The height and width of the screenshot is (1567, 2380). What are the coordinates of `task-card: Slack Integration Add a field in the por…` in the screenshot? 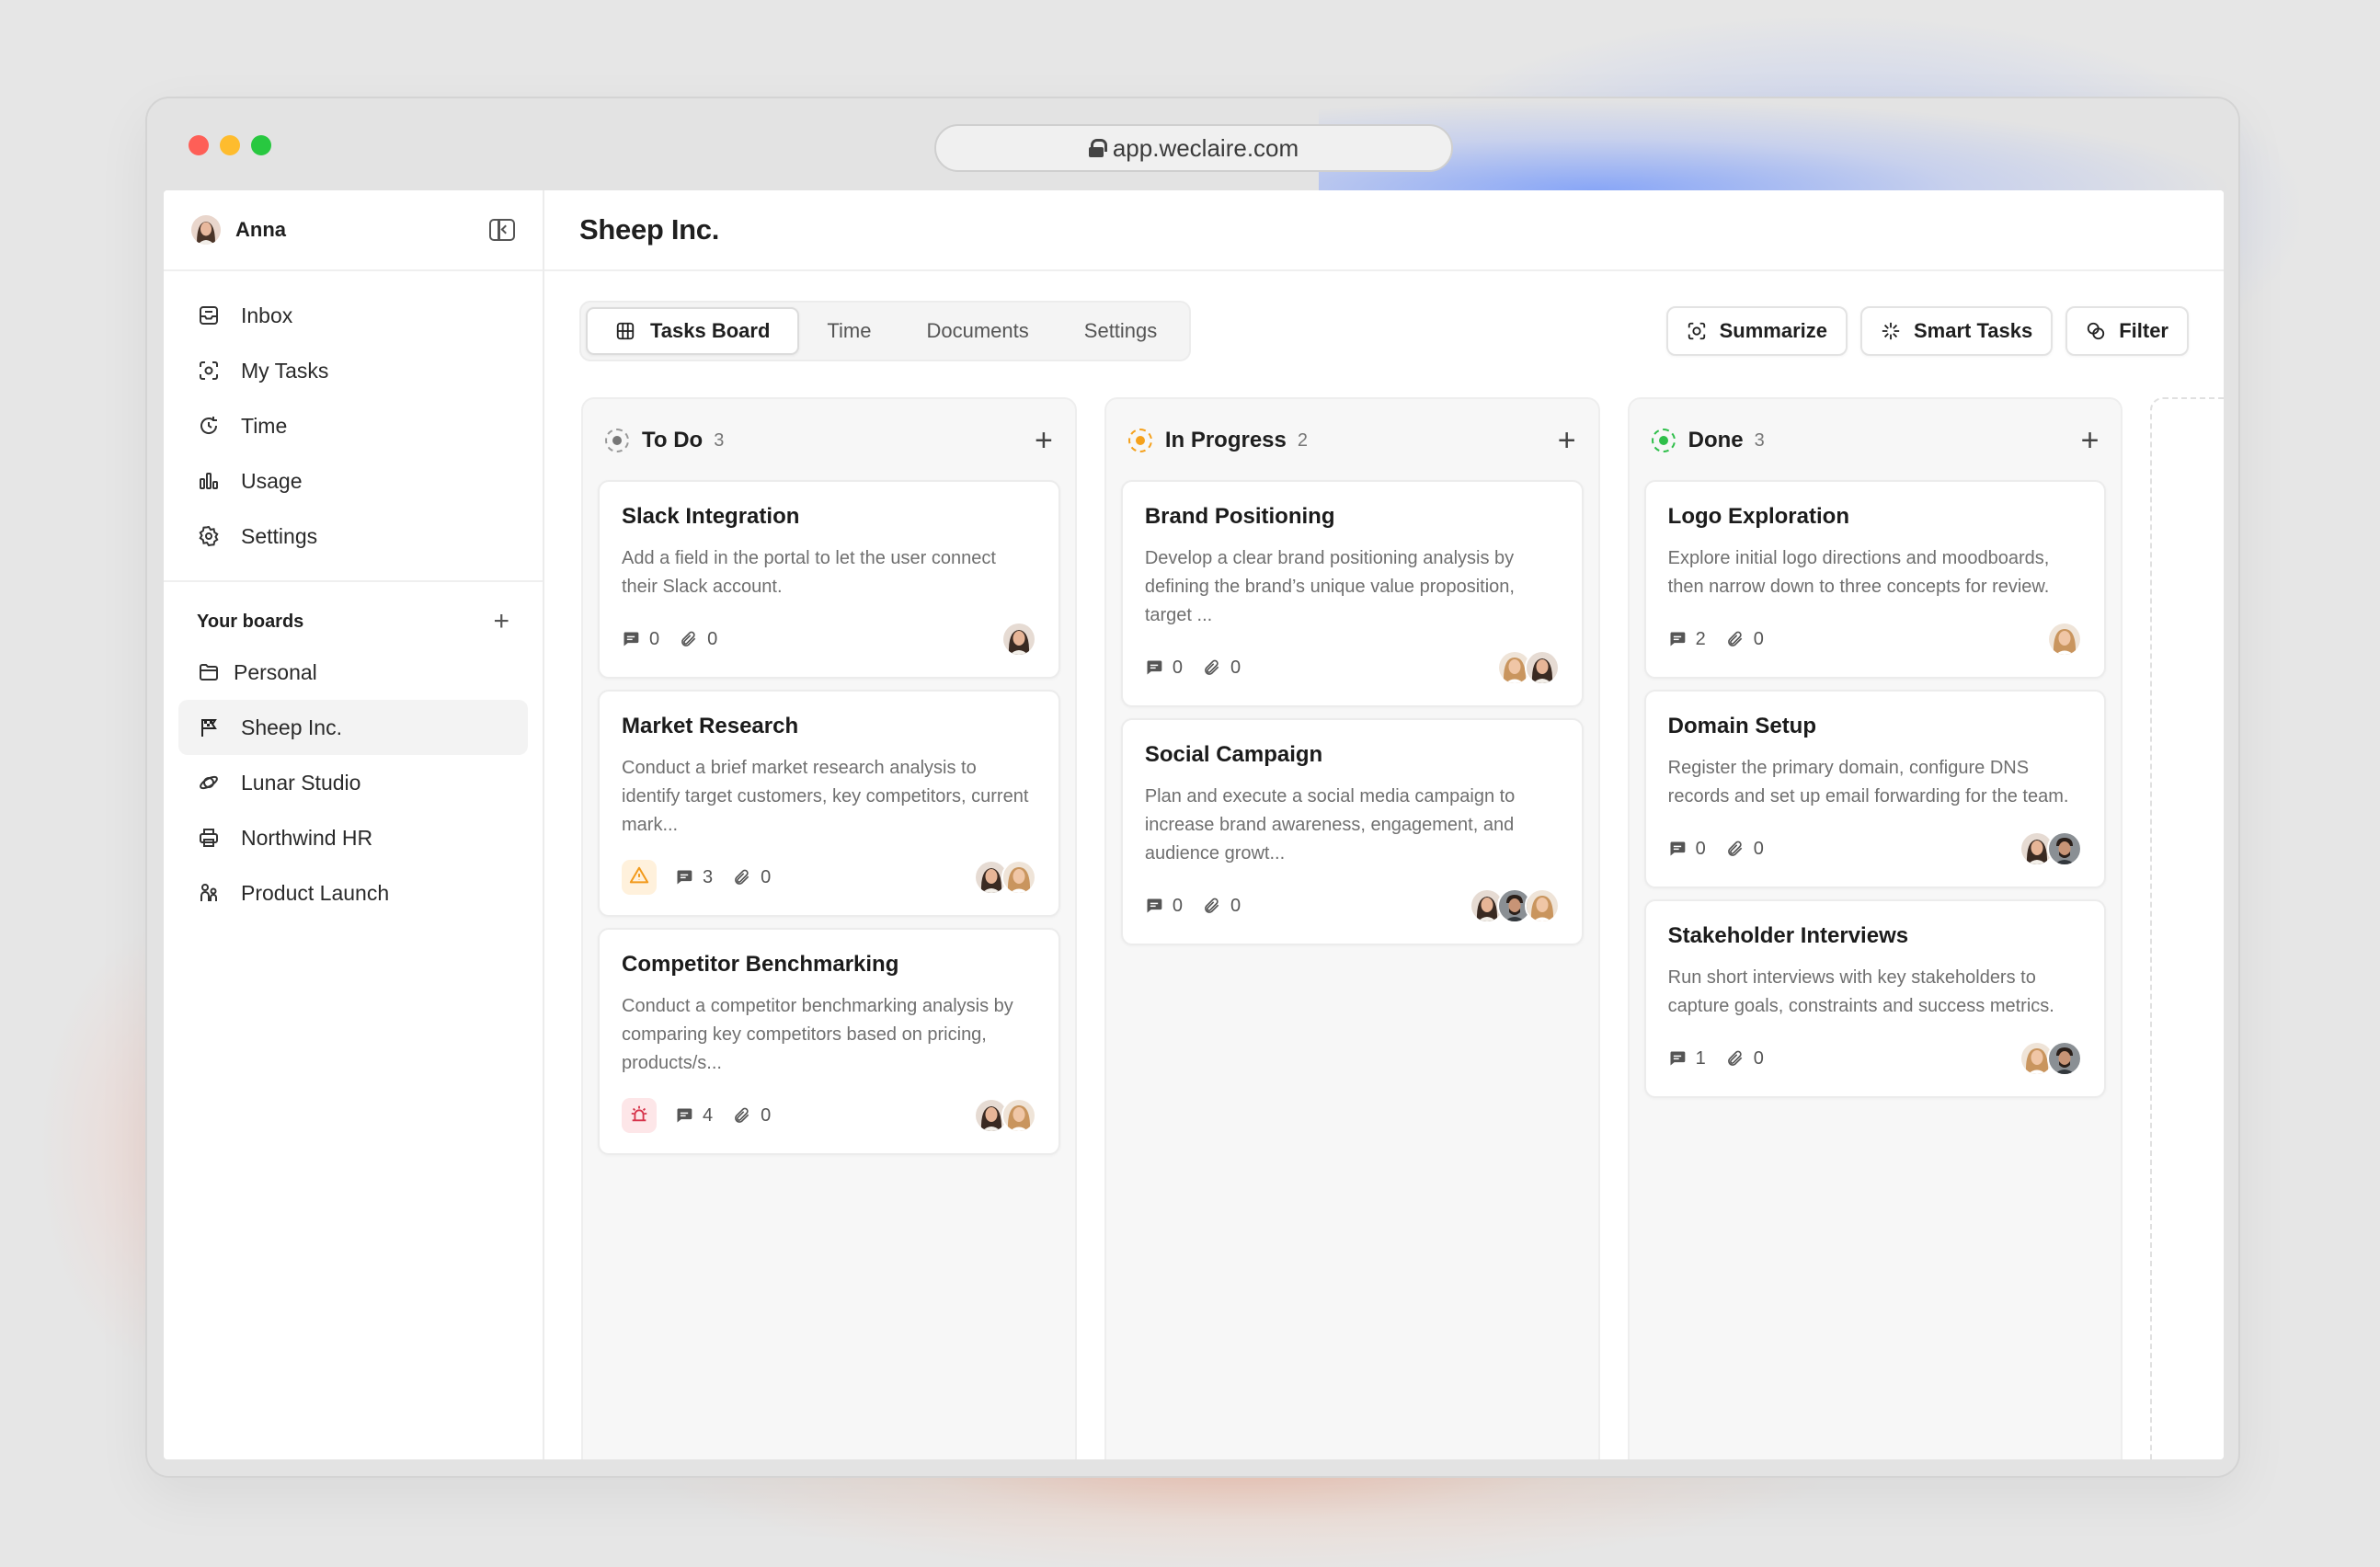 It's located at (829, 579).